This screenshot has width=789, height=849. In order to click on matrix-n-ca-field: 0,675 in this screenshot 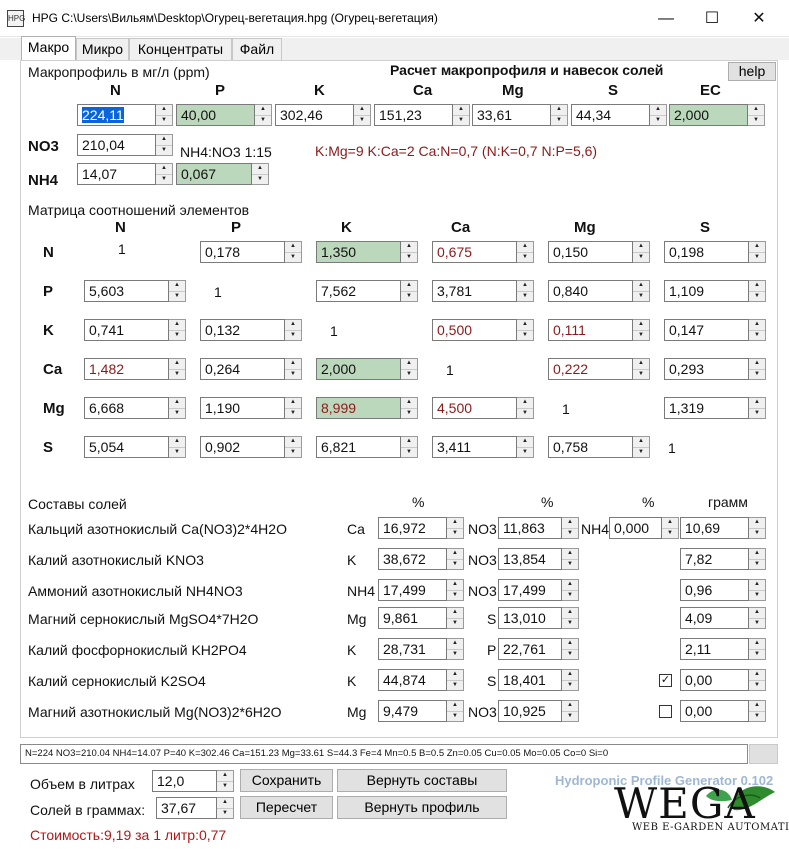, I will do `click(474, 252)`.